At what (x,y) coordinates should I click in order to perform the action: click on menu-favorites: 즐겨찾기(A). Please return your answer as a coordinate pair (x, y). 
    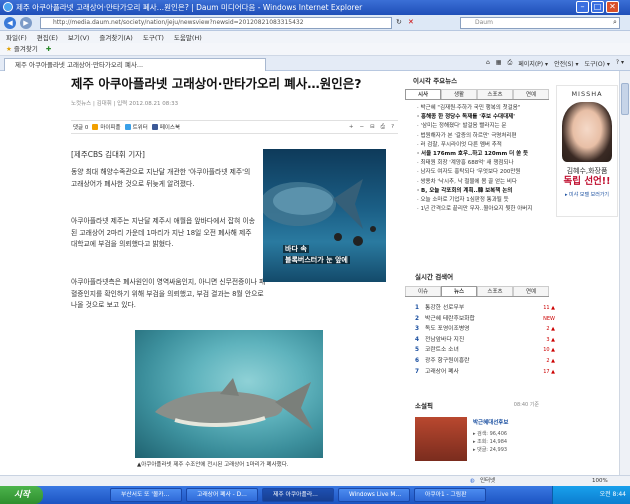
    Looking at the image, I should click on (115, 37).